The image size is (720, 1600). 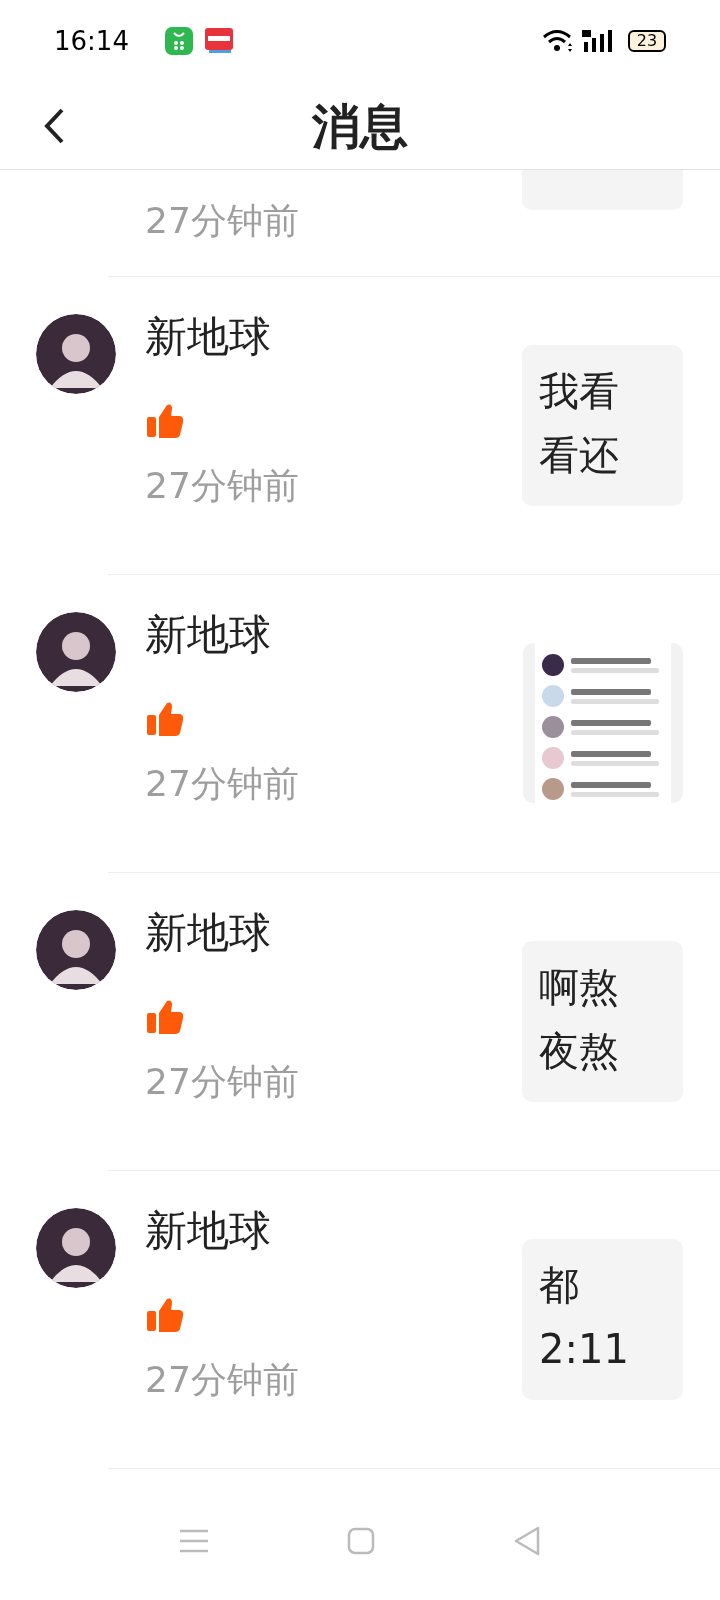 What do you see at coordinates (54, 126) in the screenshot?
I see `back-icon` at bounding box center [54, 126].